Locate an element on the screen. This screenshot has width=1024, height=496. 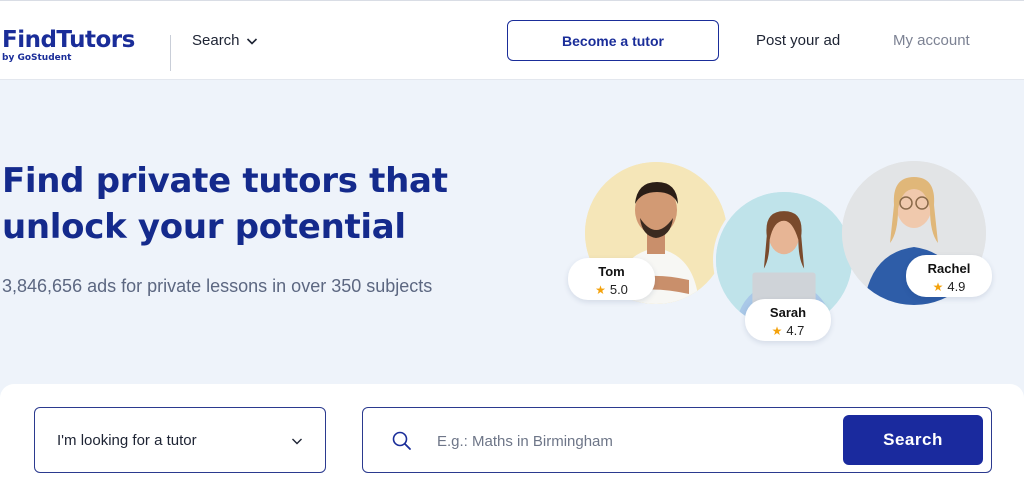
tutor-rating: ★ 5.0 is located at coordinates (611, 290).